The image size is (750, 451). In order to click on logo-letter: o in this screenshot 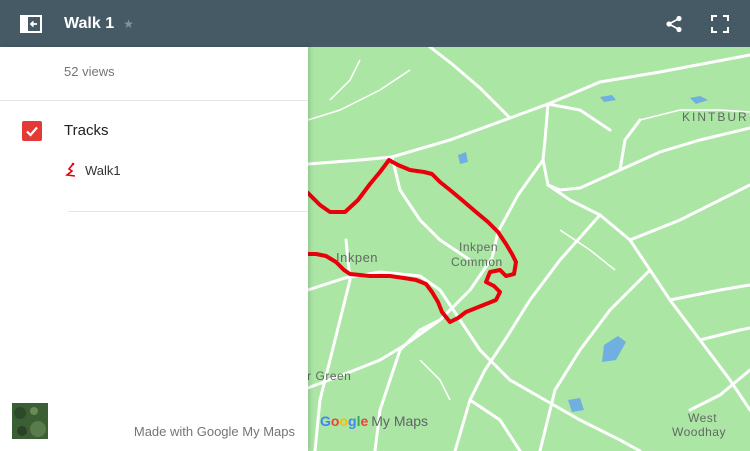, I will do `click(344, 421)`.